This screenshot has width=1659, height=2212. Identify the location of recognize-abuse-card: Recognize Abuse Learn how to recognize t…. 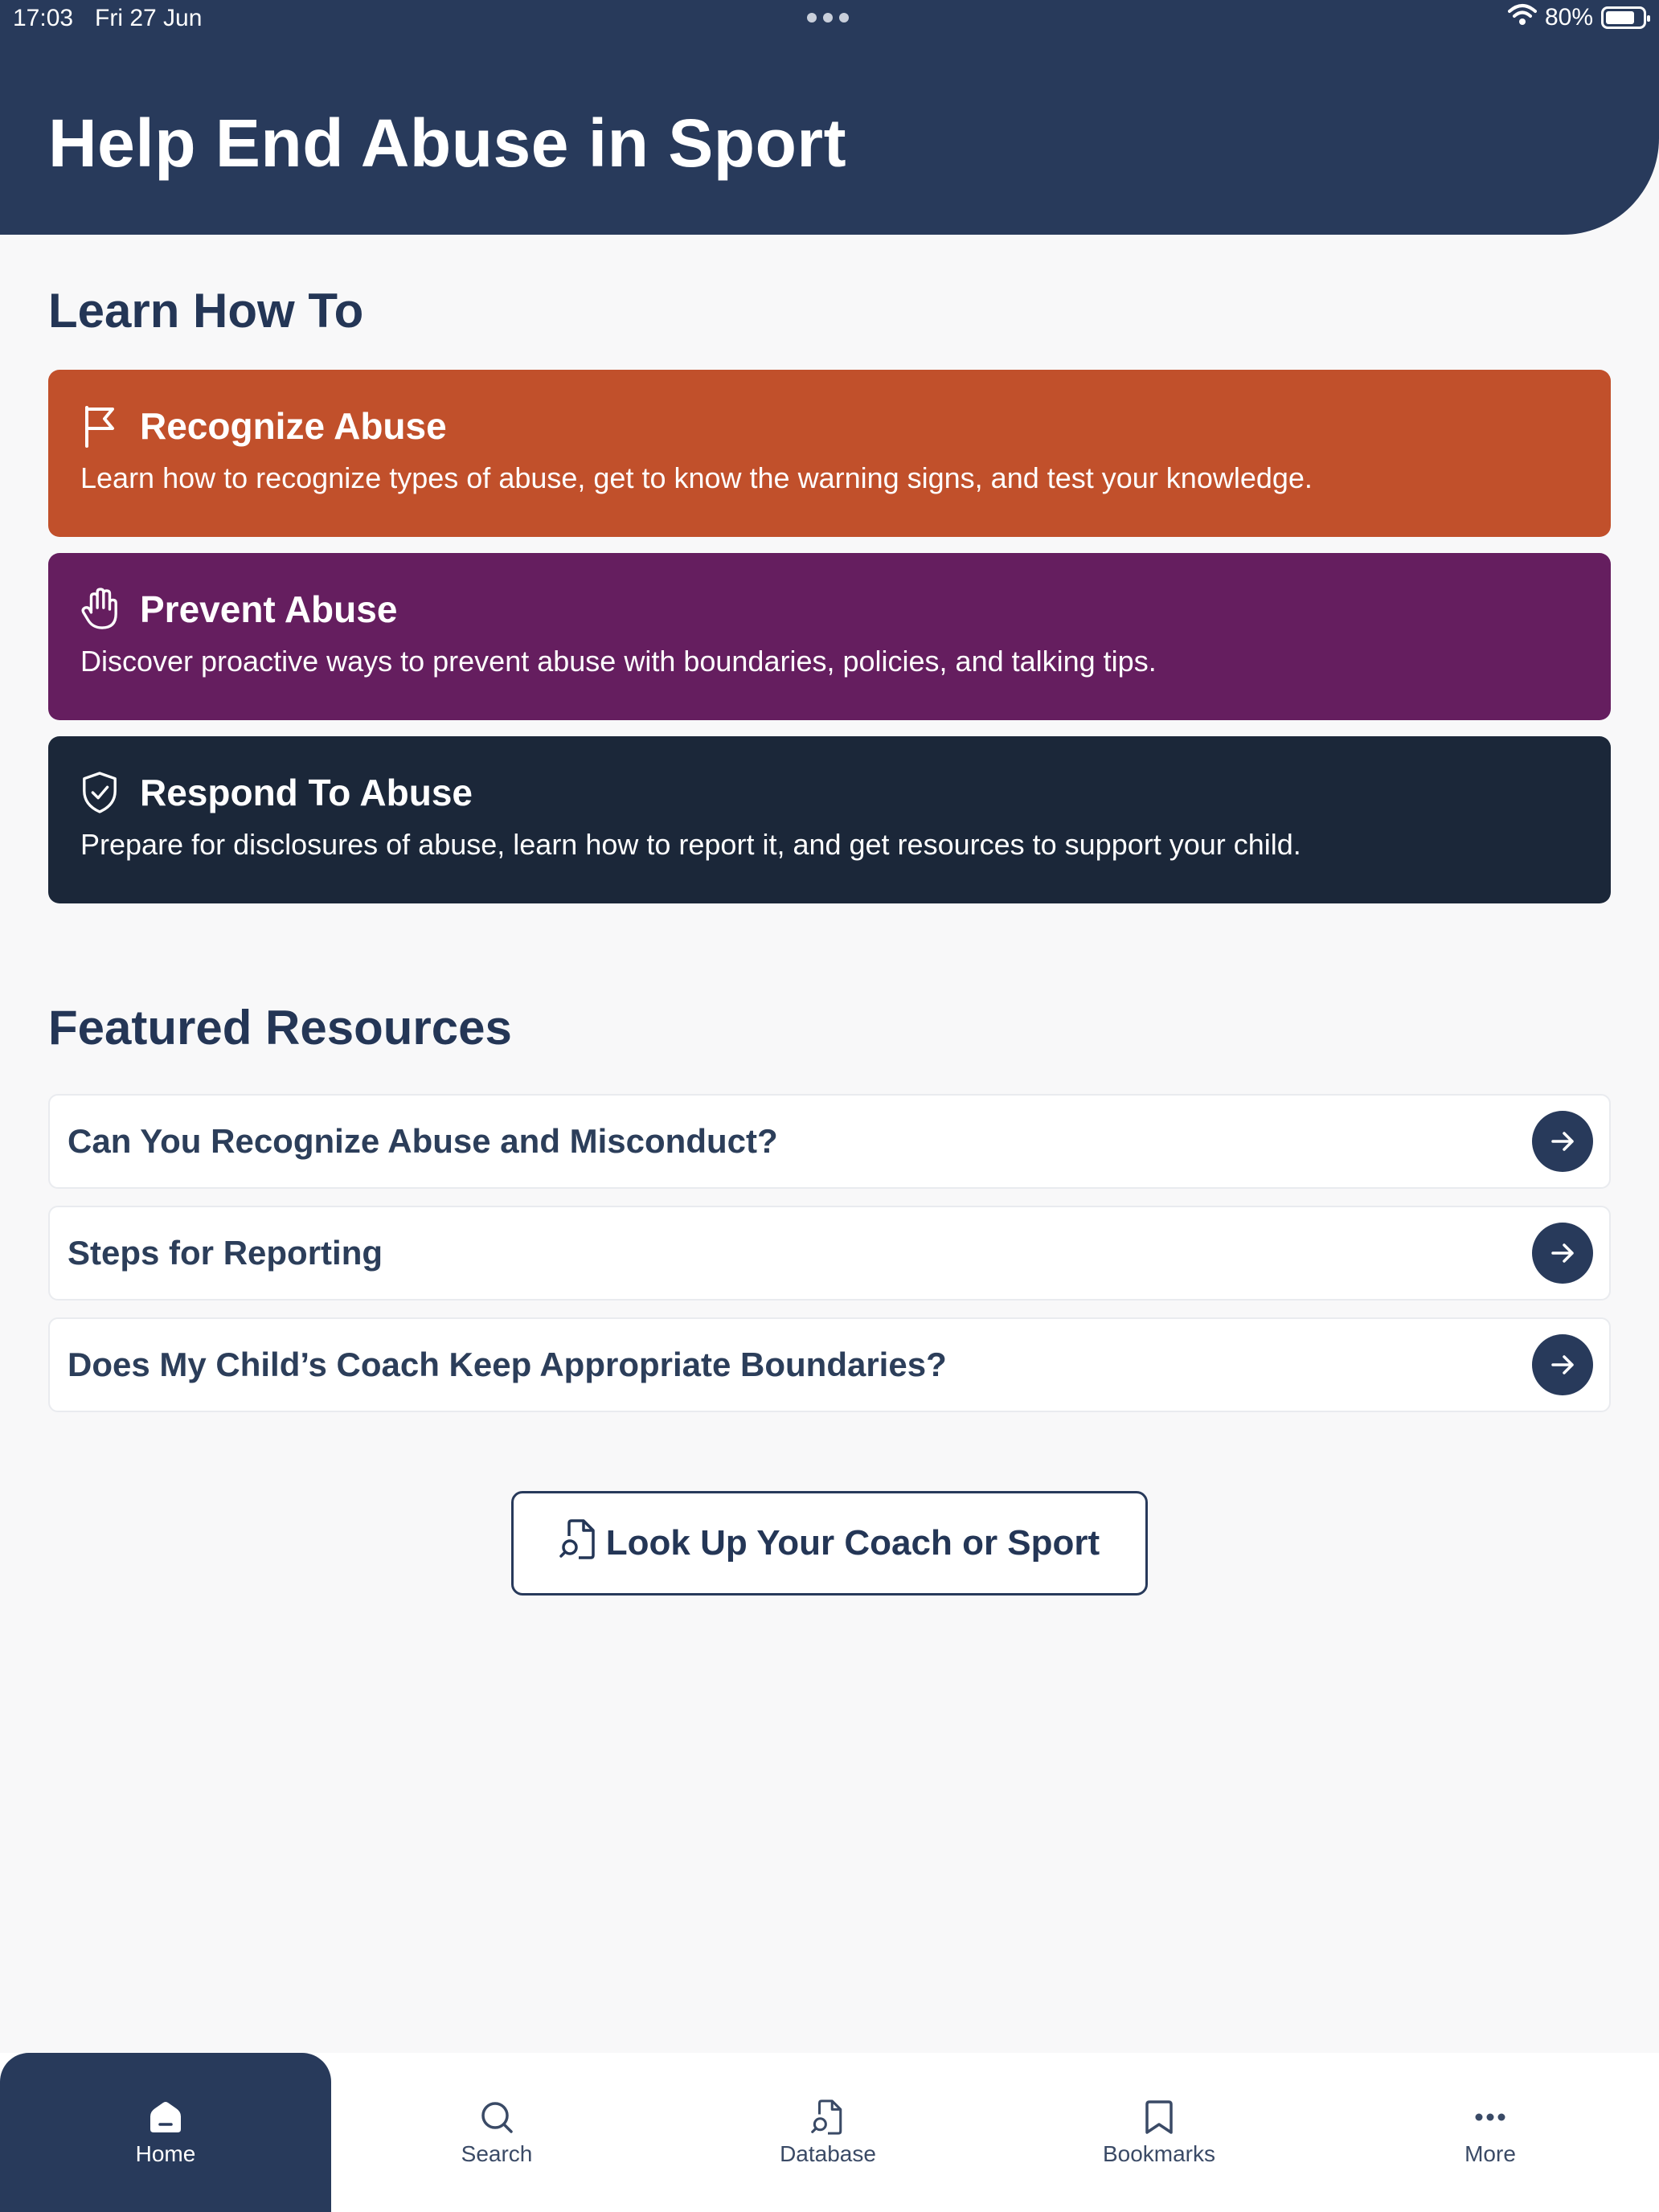
(829, 453).